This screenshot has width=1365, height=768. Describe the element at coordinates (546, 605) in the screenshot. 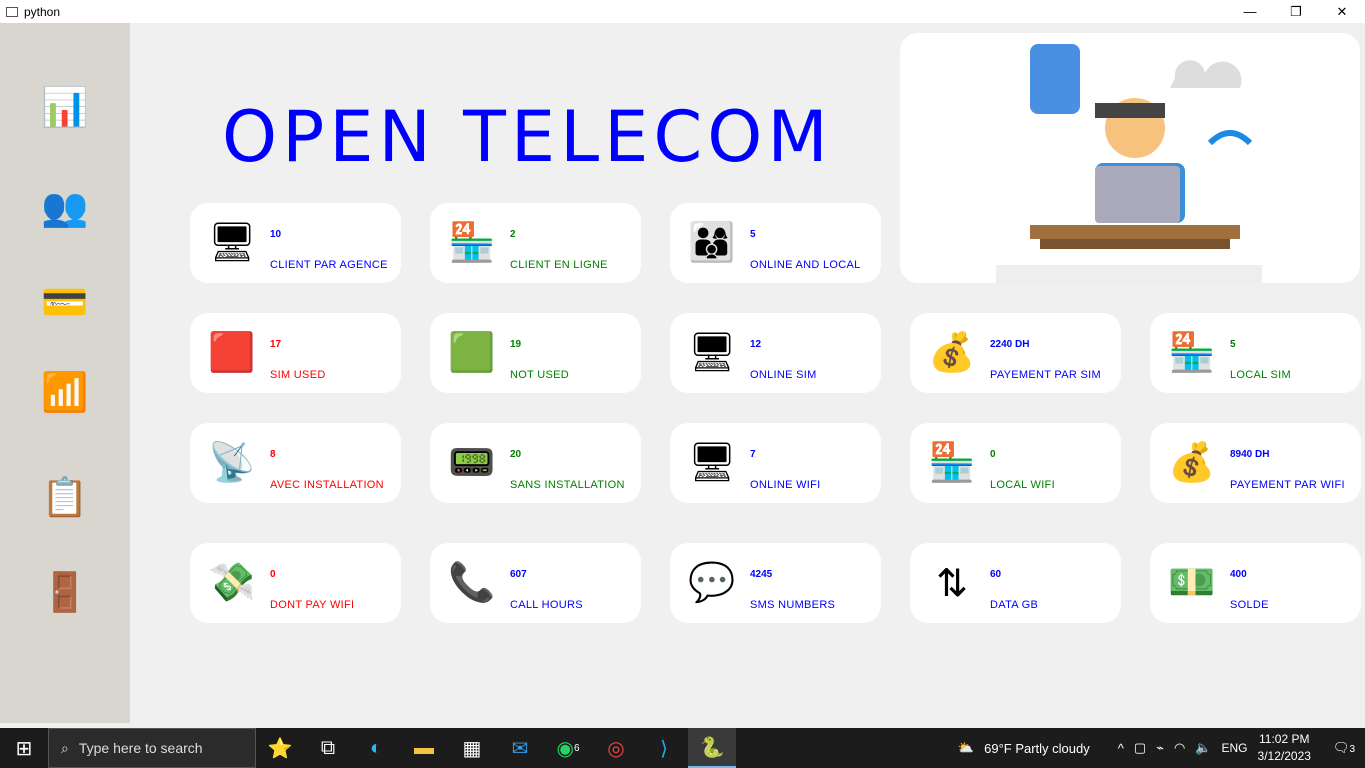

I see `stat-label: CALL HOURS` at that location.